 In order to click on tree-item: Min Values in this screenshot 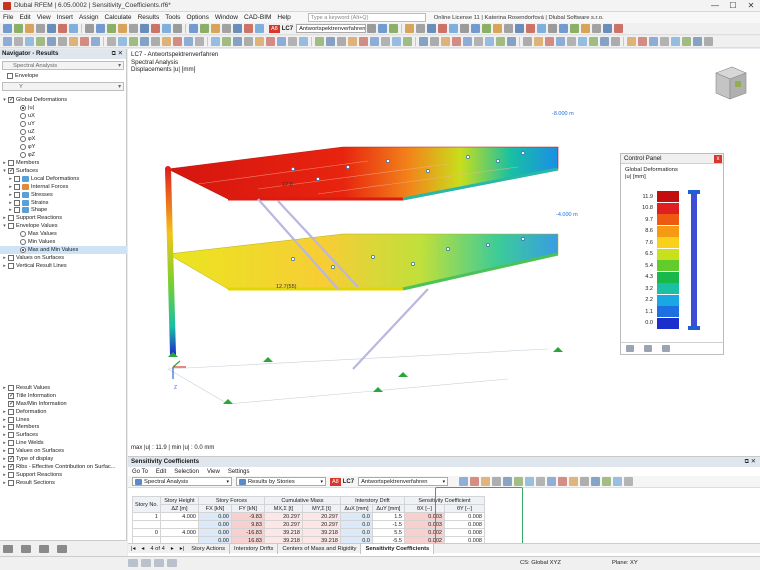, I will do `click(63, 242)`.